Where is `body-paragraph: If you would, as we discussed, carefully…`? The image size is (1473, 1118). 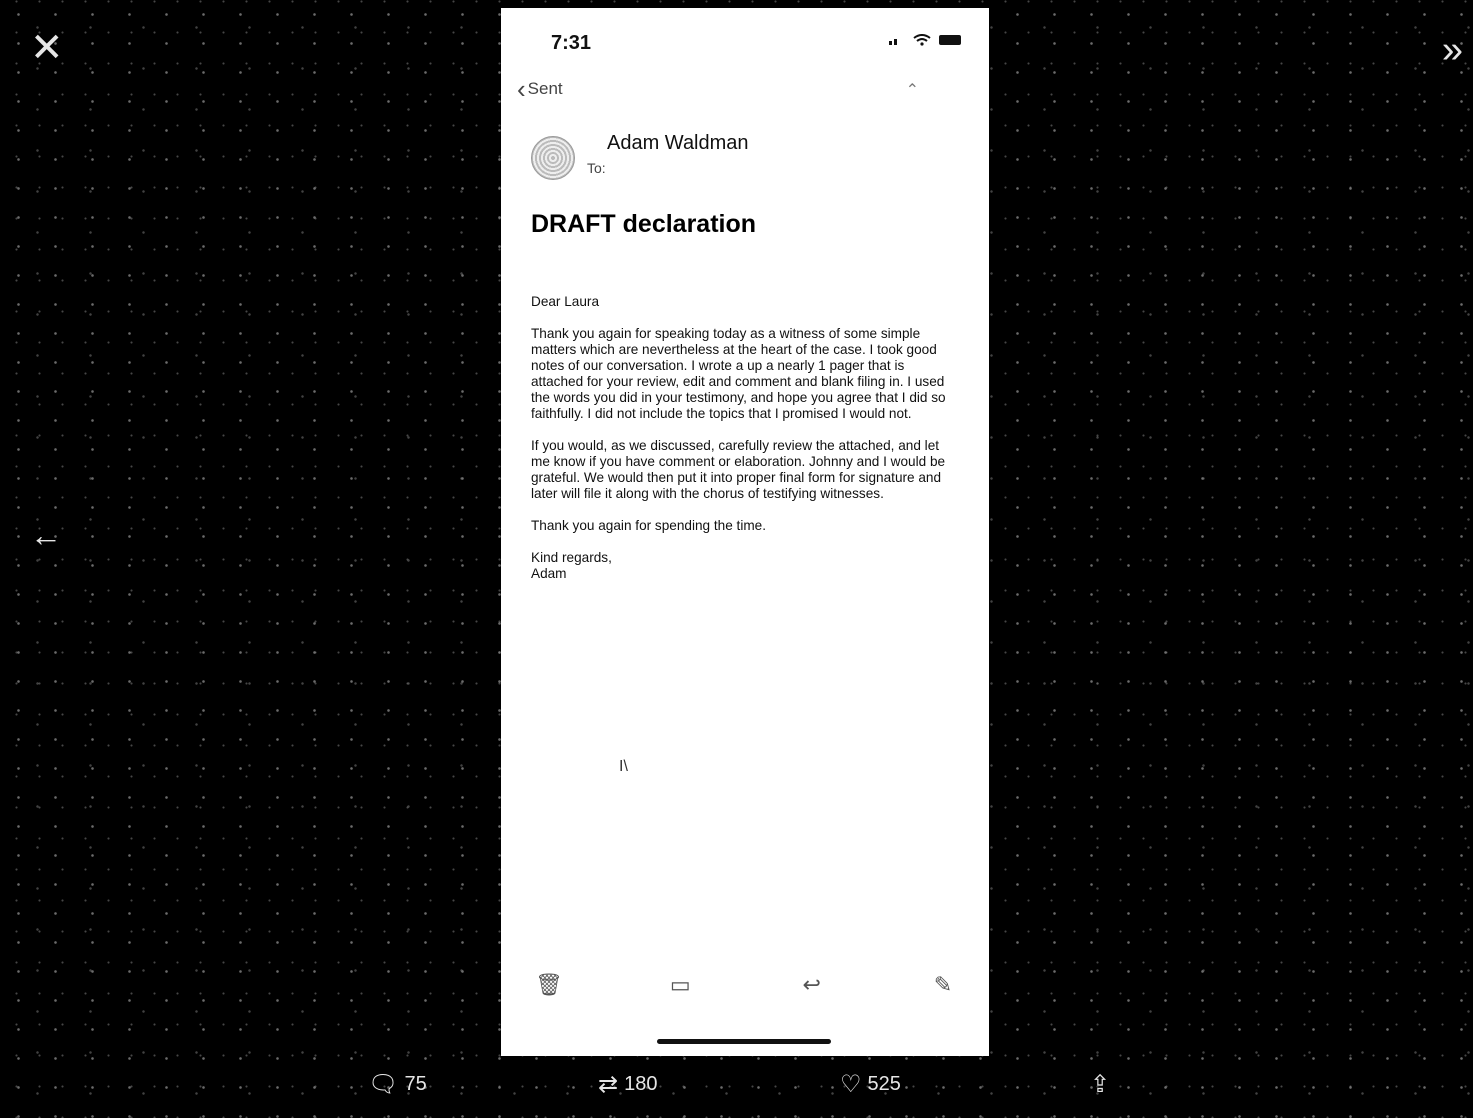 body-paragraph: If you would, as we discussed, carefully… is located at coordinates (738, 469).